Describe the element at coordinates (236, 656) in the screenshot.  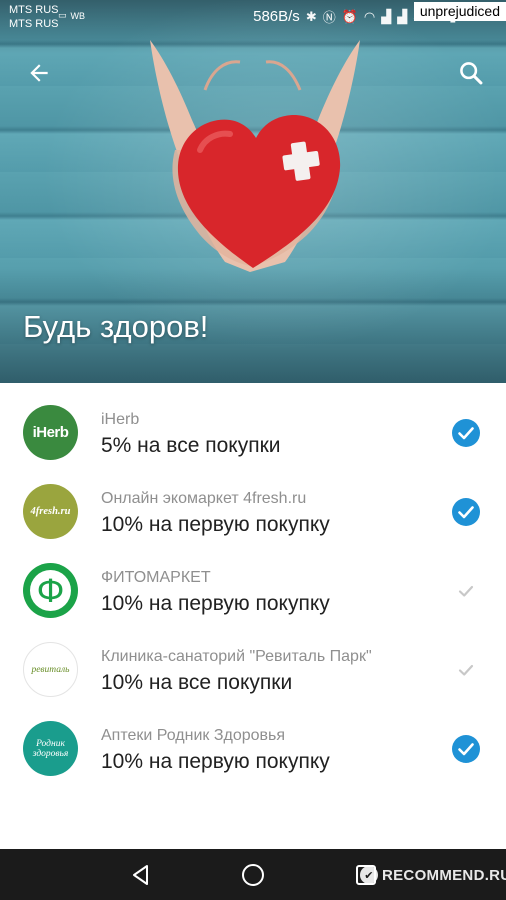
I see `list-item-subtitle: Клиника-санаторий "Ревиталь Парк"` at that location.